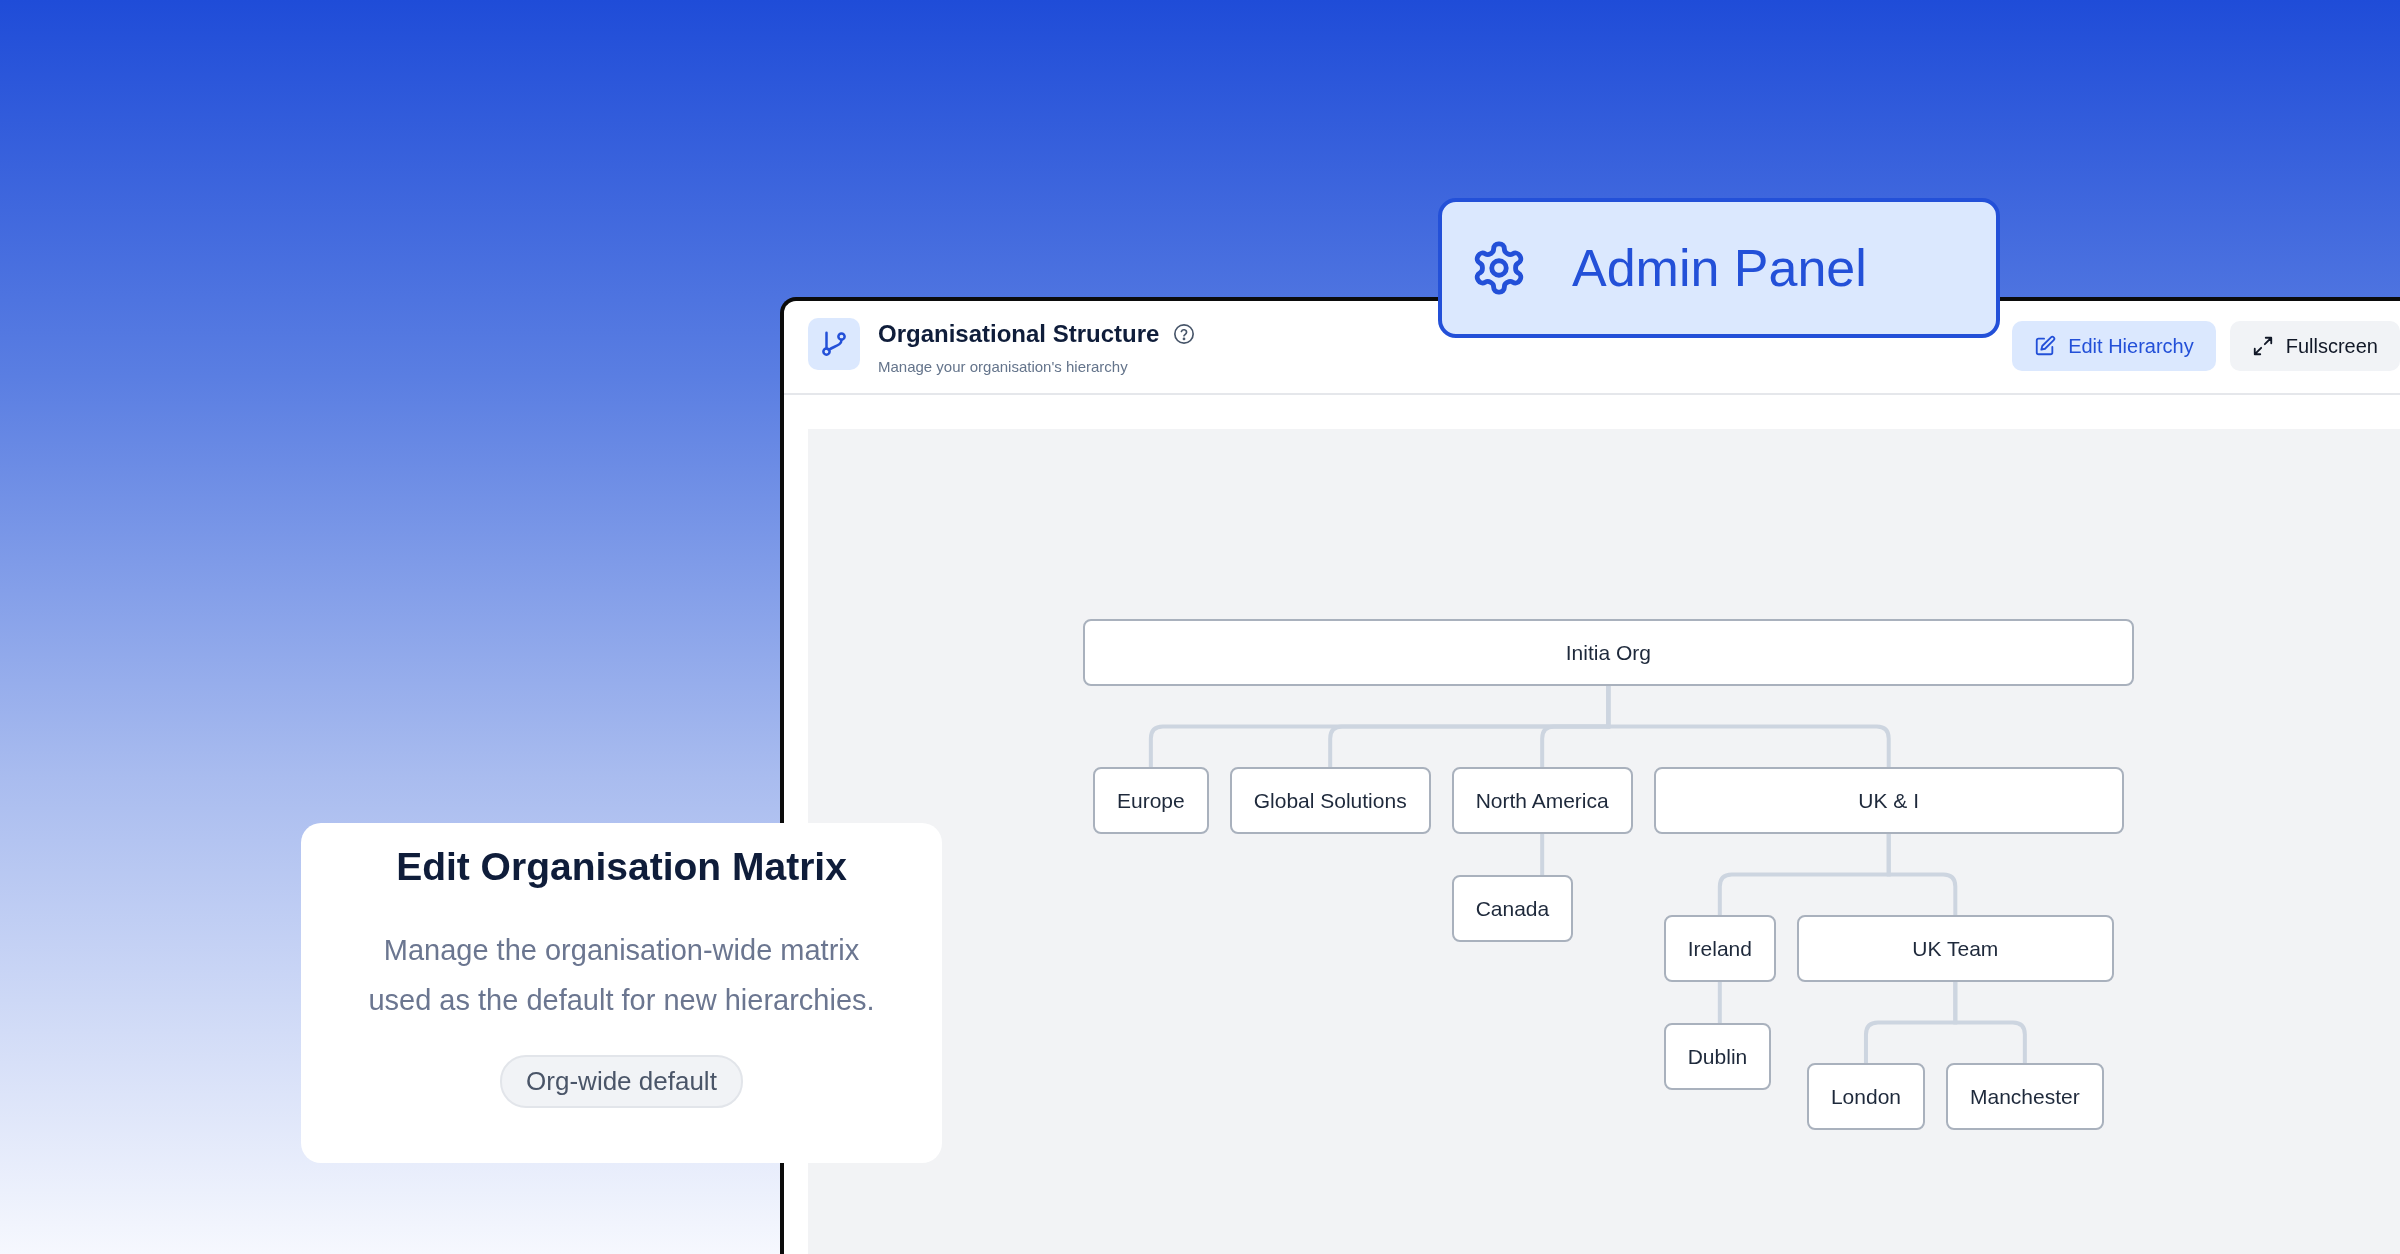 The image size is (2400, 1254). I want to click on org-node: Manchester, so click(2025, 1096).